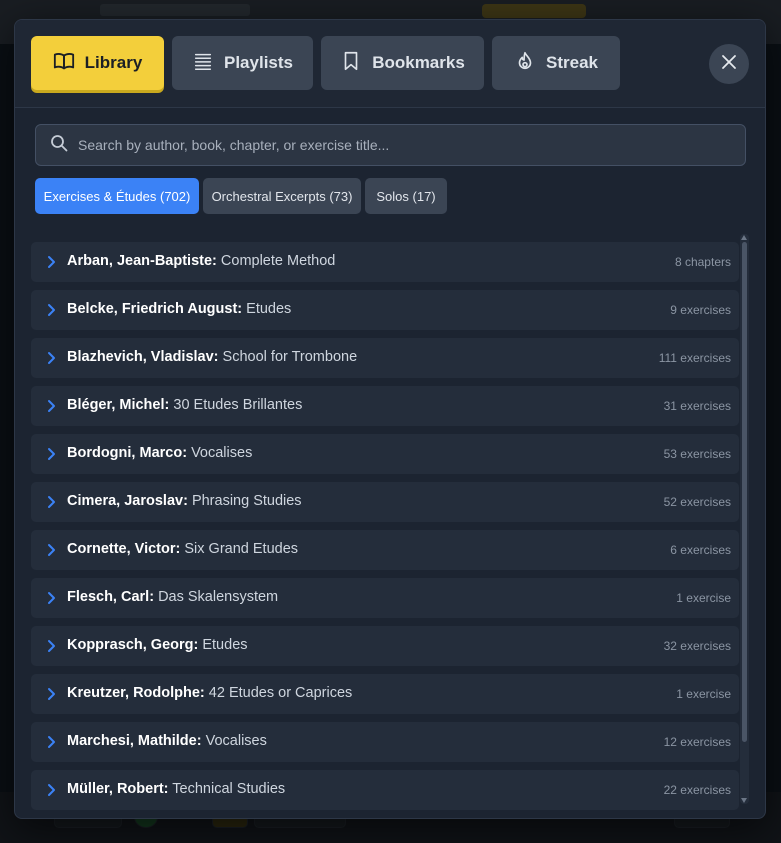  What do you see at coordinates (182, 549) in the screenshot?
I see `row-title: Cornette, Victor: Six Grand Etudes` at bounding box center [182, 549].